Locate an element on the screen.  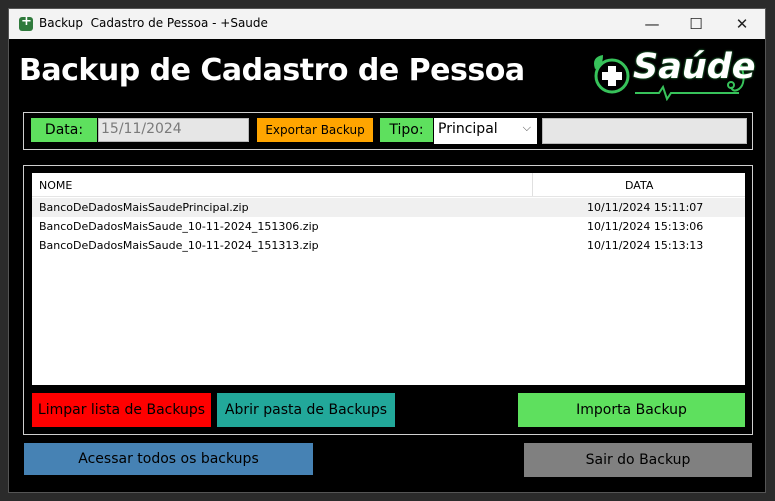
date-label: Data: is located at coordinates (64, 130).